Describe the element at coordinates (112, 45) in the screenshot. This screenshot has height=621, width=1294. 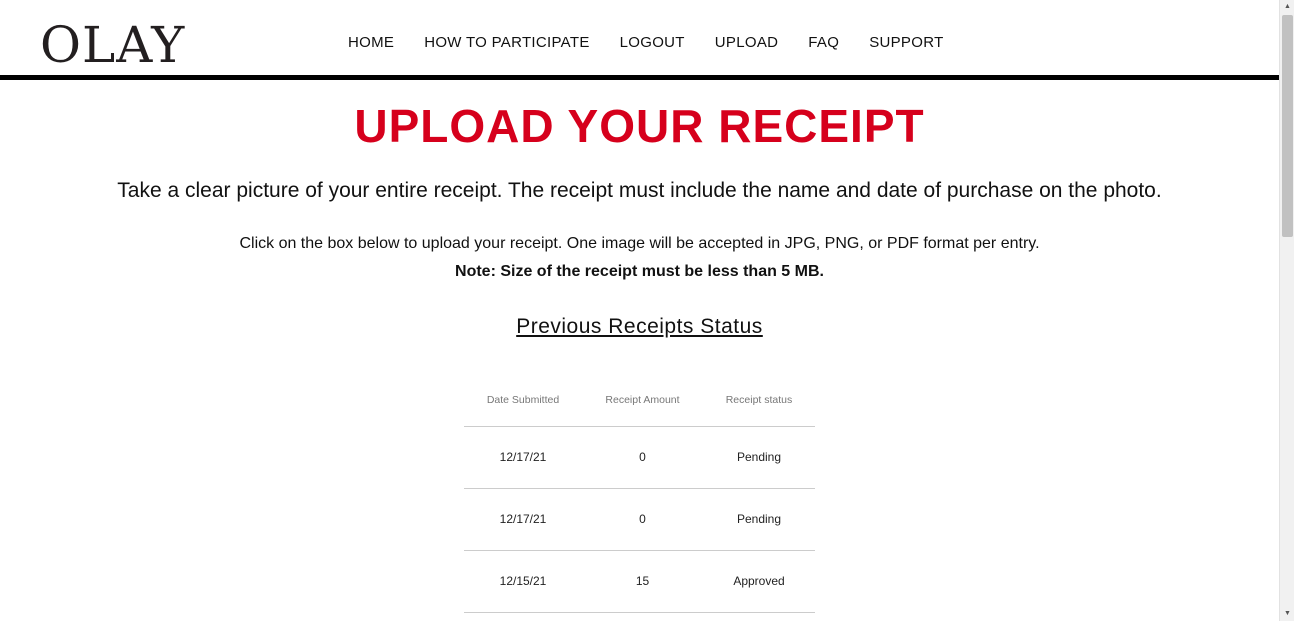
I see `olay-logo: OLAY` at that location.